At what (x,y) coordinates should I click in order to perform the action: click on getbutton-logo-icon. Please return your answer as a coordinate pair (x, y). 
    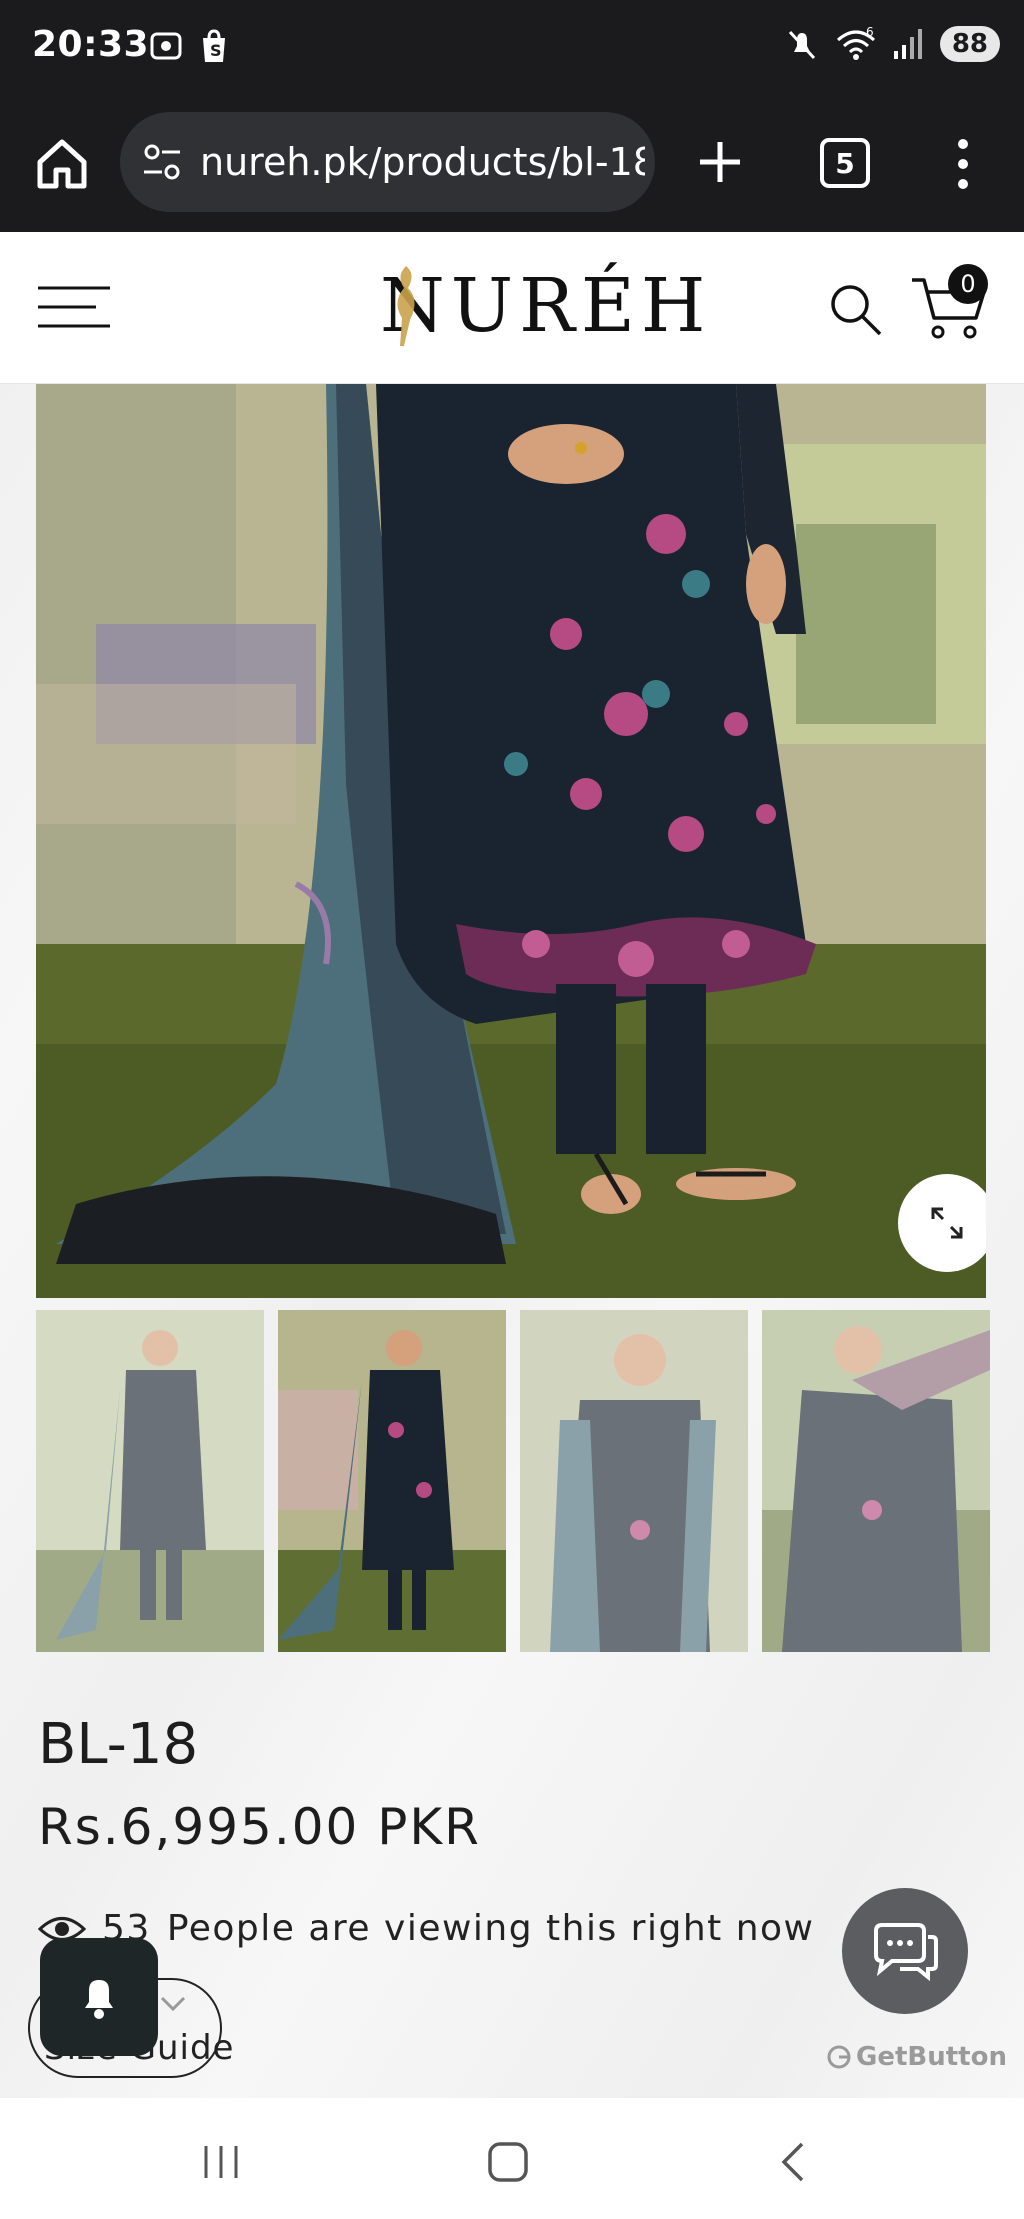
    Looking at the image, I should click on (839, 2057).